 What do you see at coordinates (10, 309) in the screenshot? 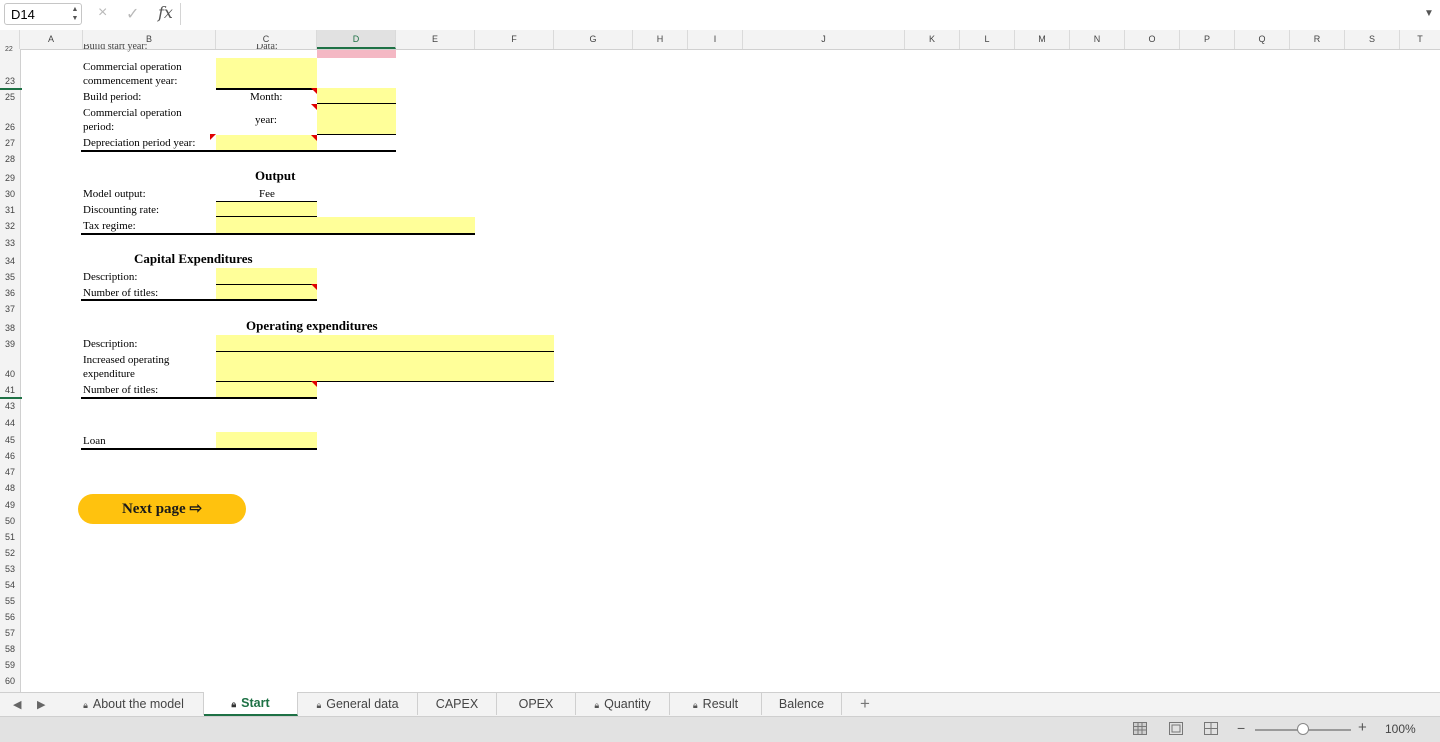
I see `row-header: 37` at bounding box center [10, 309].